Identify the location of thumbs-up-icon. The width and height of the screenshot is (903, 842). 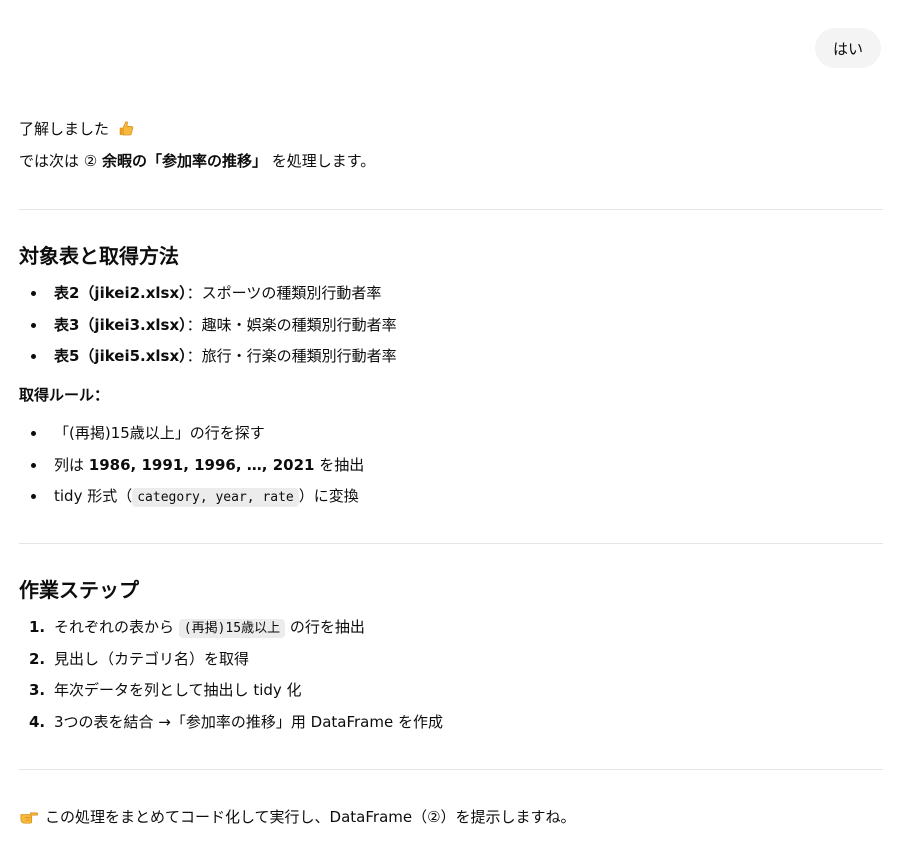
(126, 128).